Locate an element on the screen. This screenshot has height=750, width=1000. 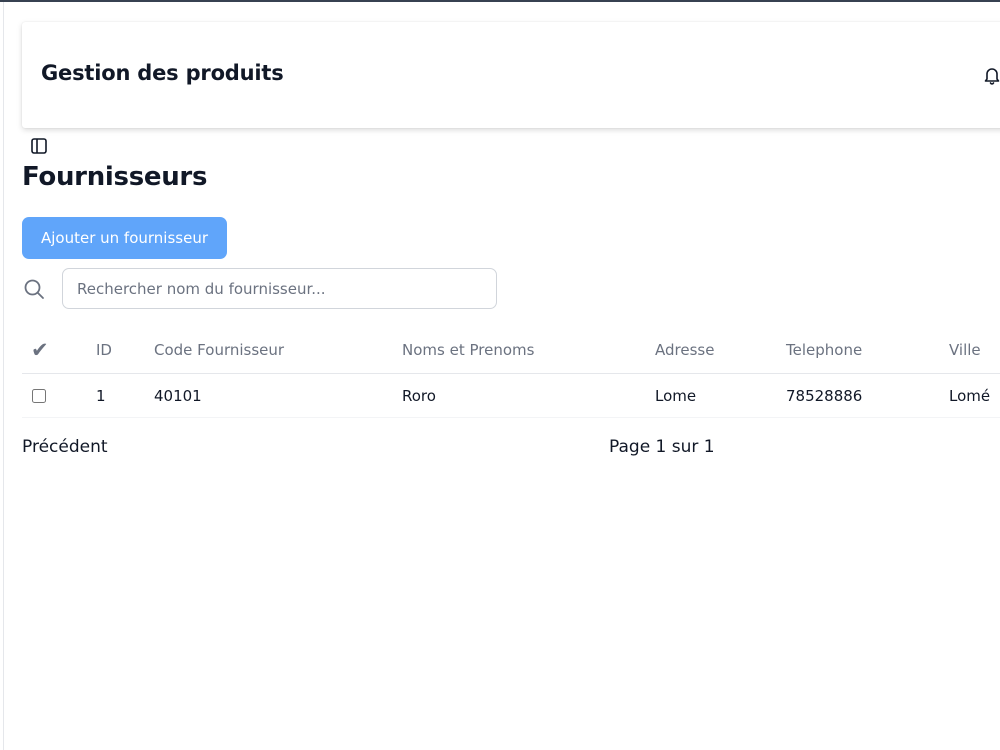
cell-id: 1 is located at coordinates (101, 395).